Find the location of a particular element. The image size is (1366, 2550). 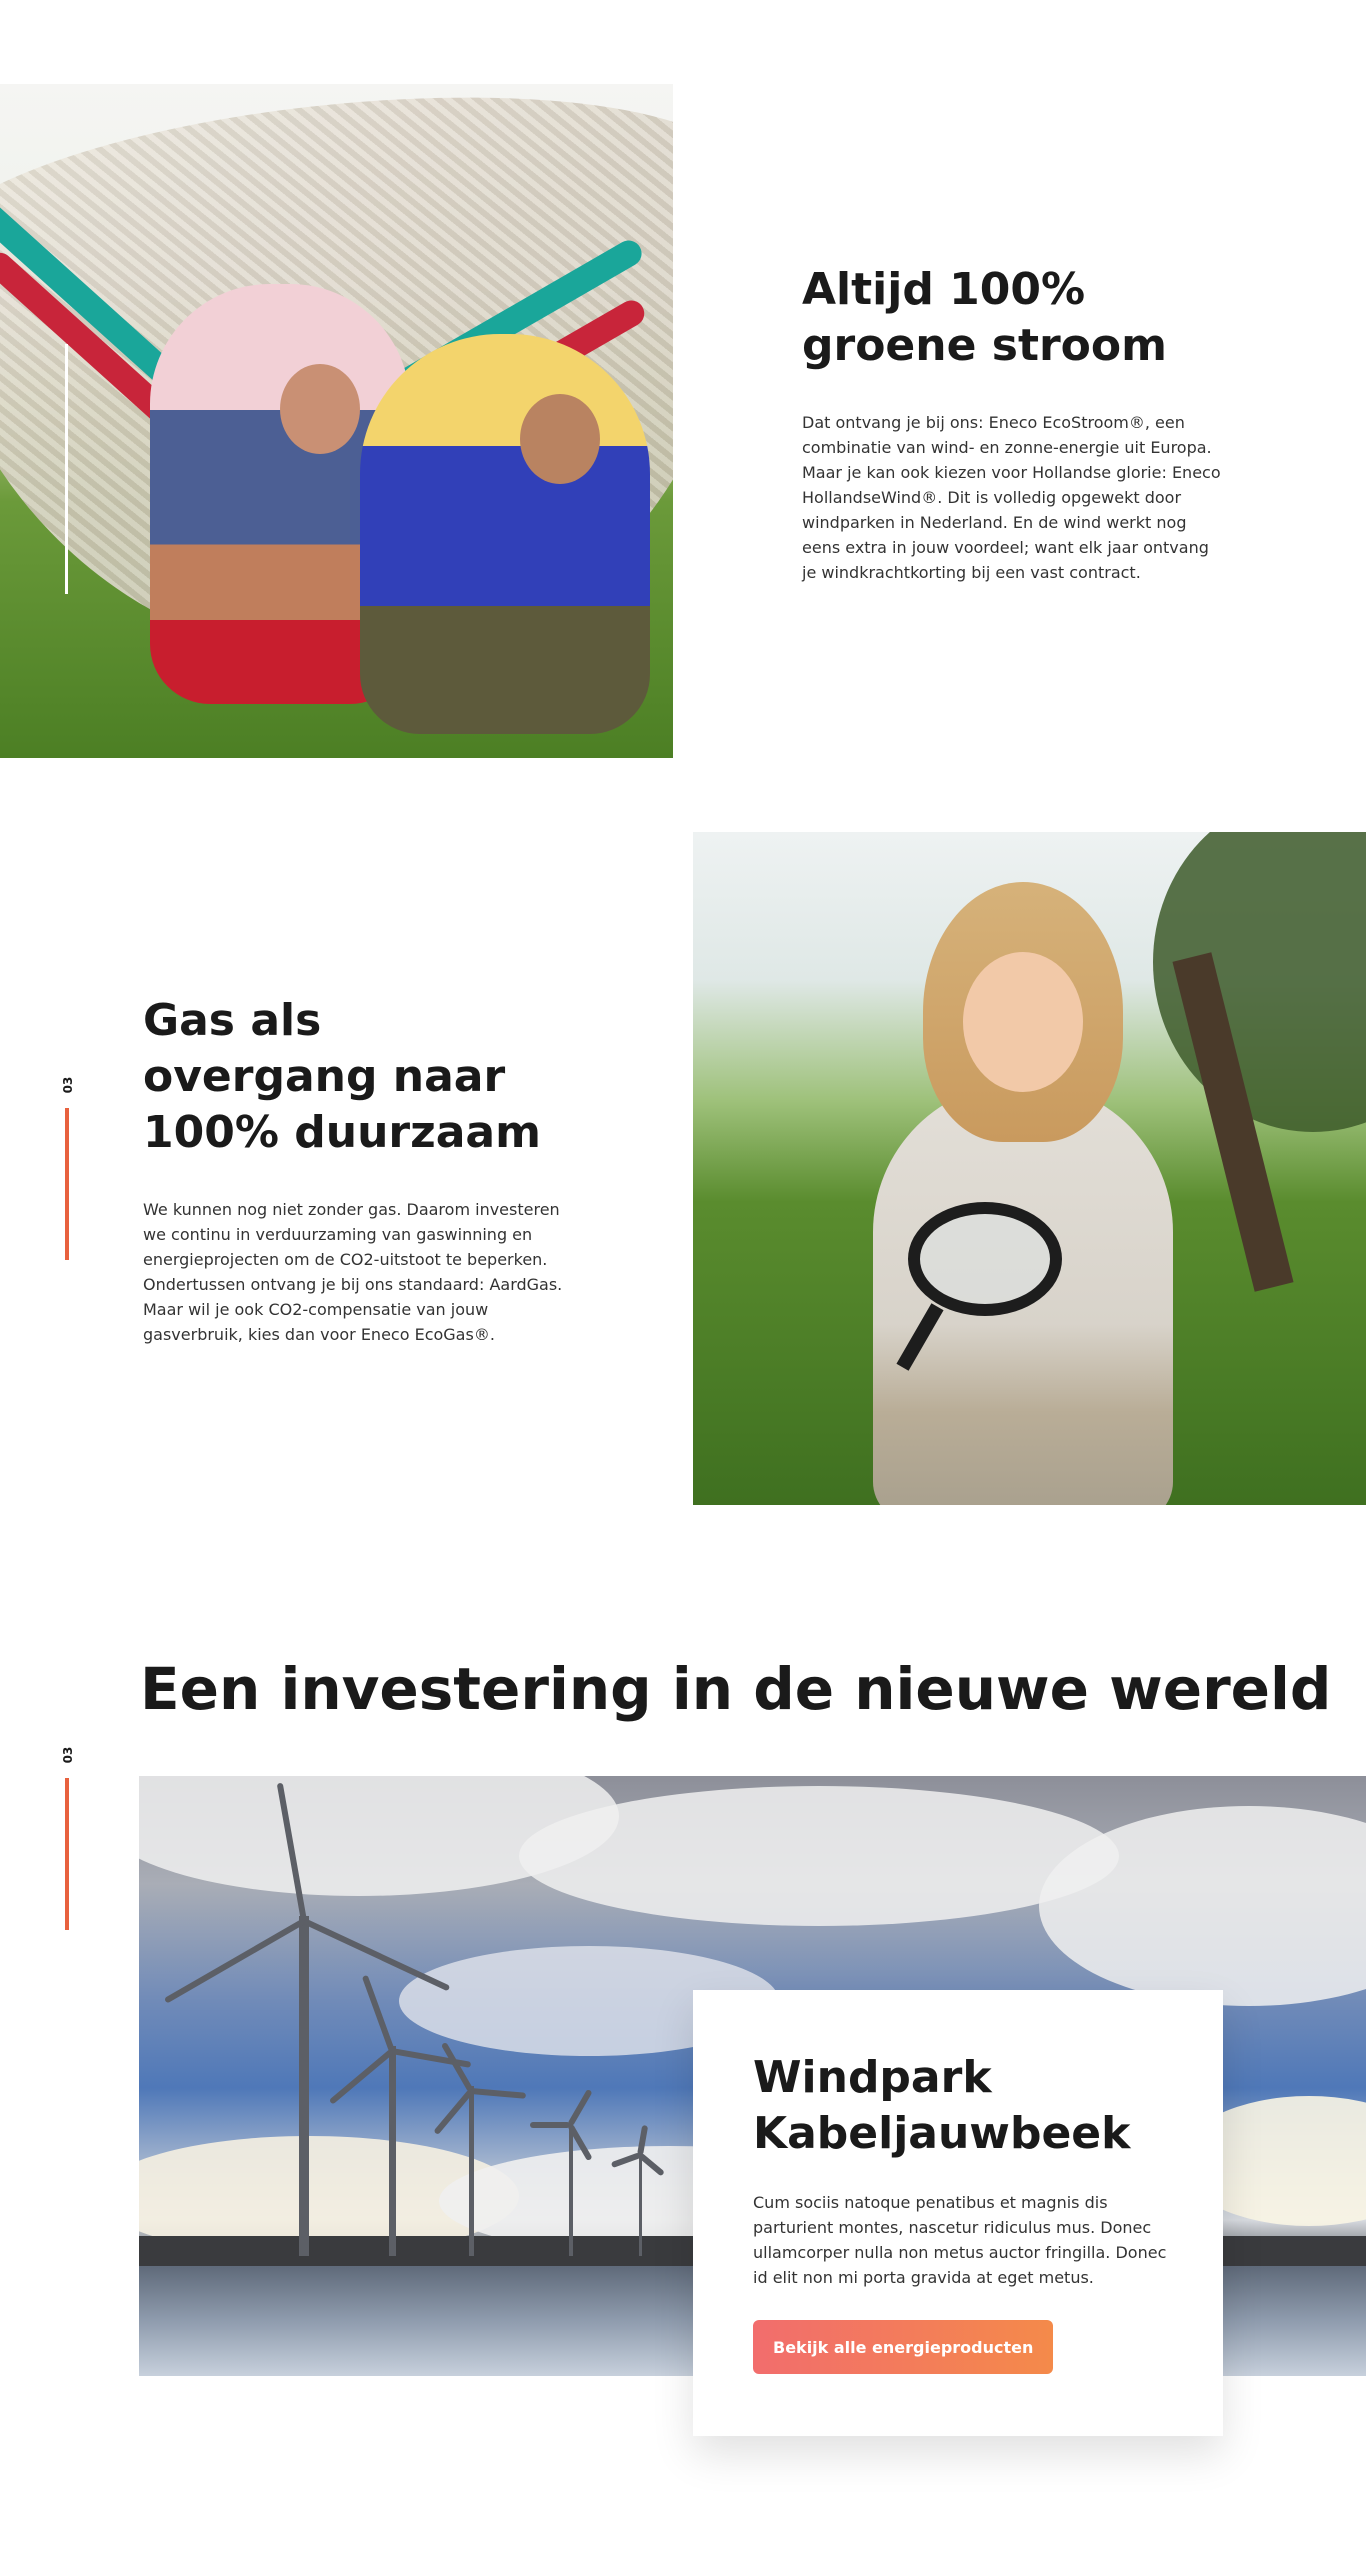

section-title: Gas als overgang naar 100% duurzaam is located at coordinates (342, 1076).